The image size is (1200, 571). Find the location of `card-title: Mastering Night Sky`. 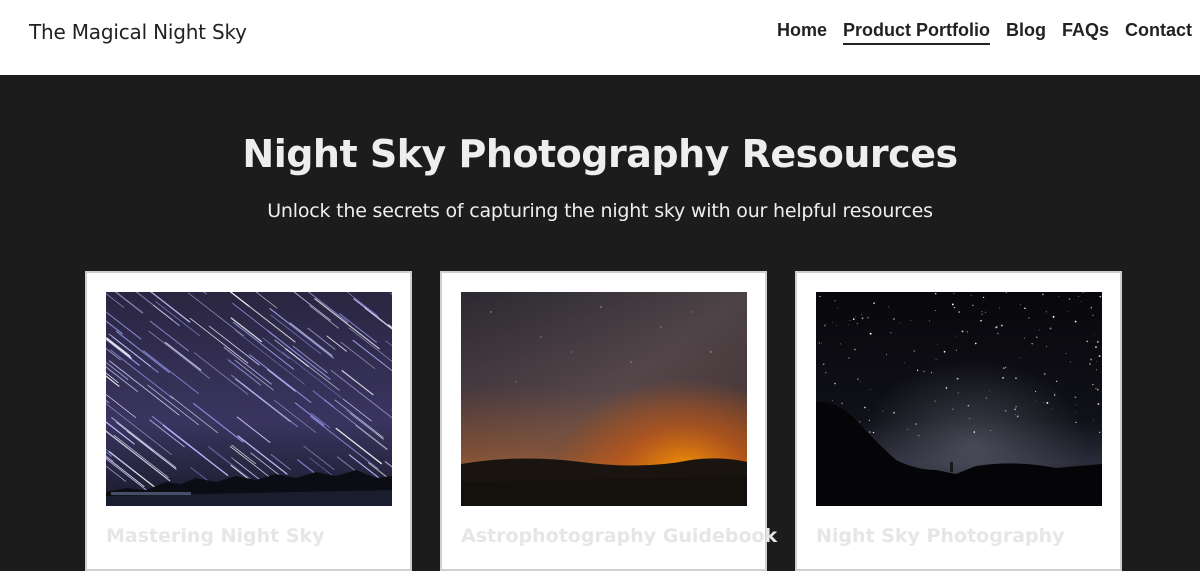

card-title: Mastering Night Sky is located at coordinates (215, 536).